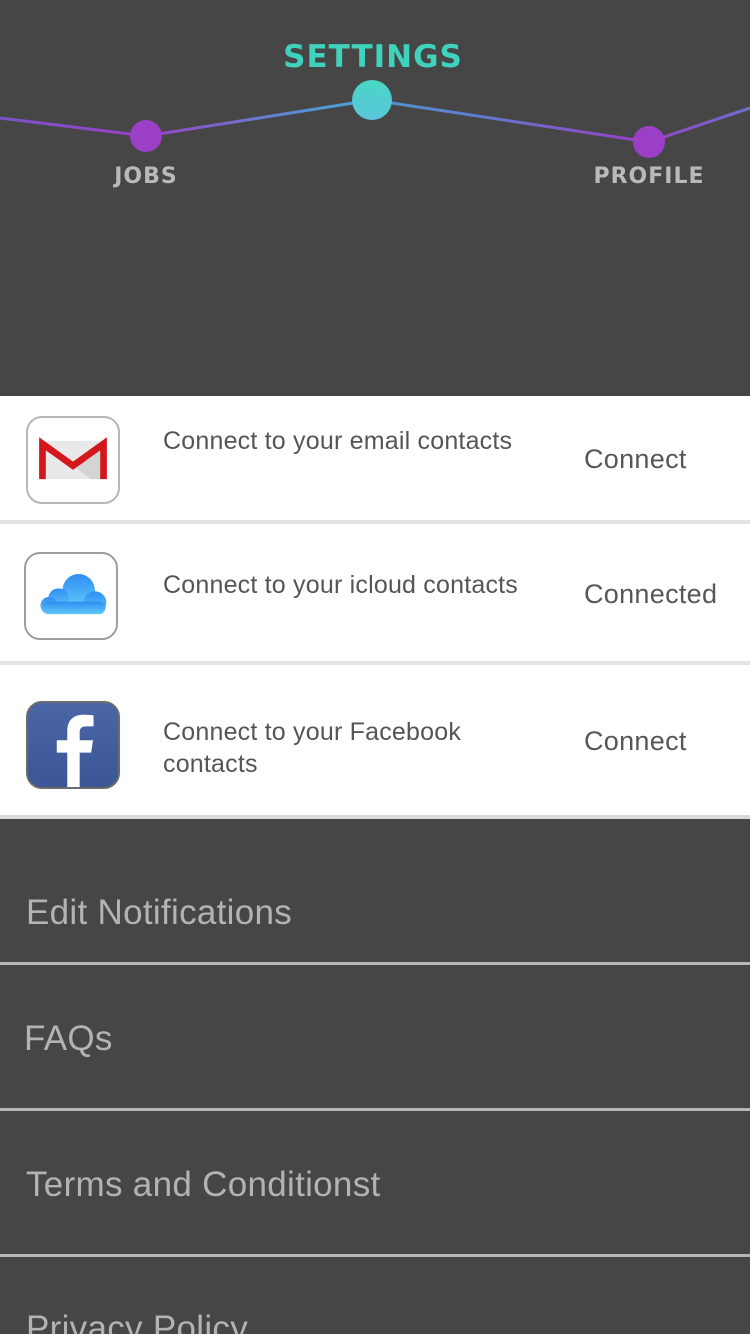  I want to click on menu-item-label: Privacy Policy, so click(137, 1321).